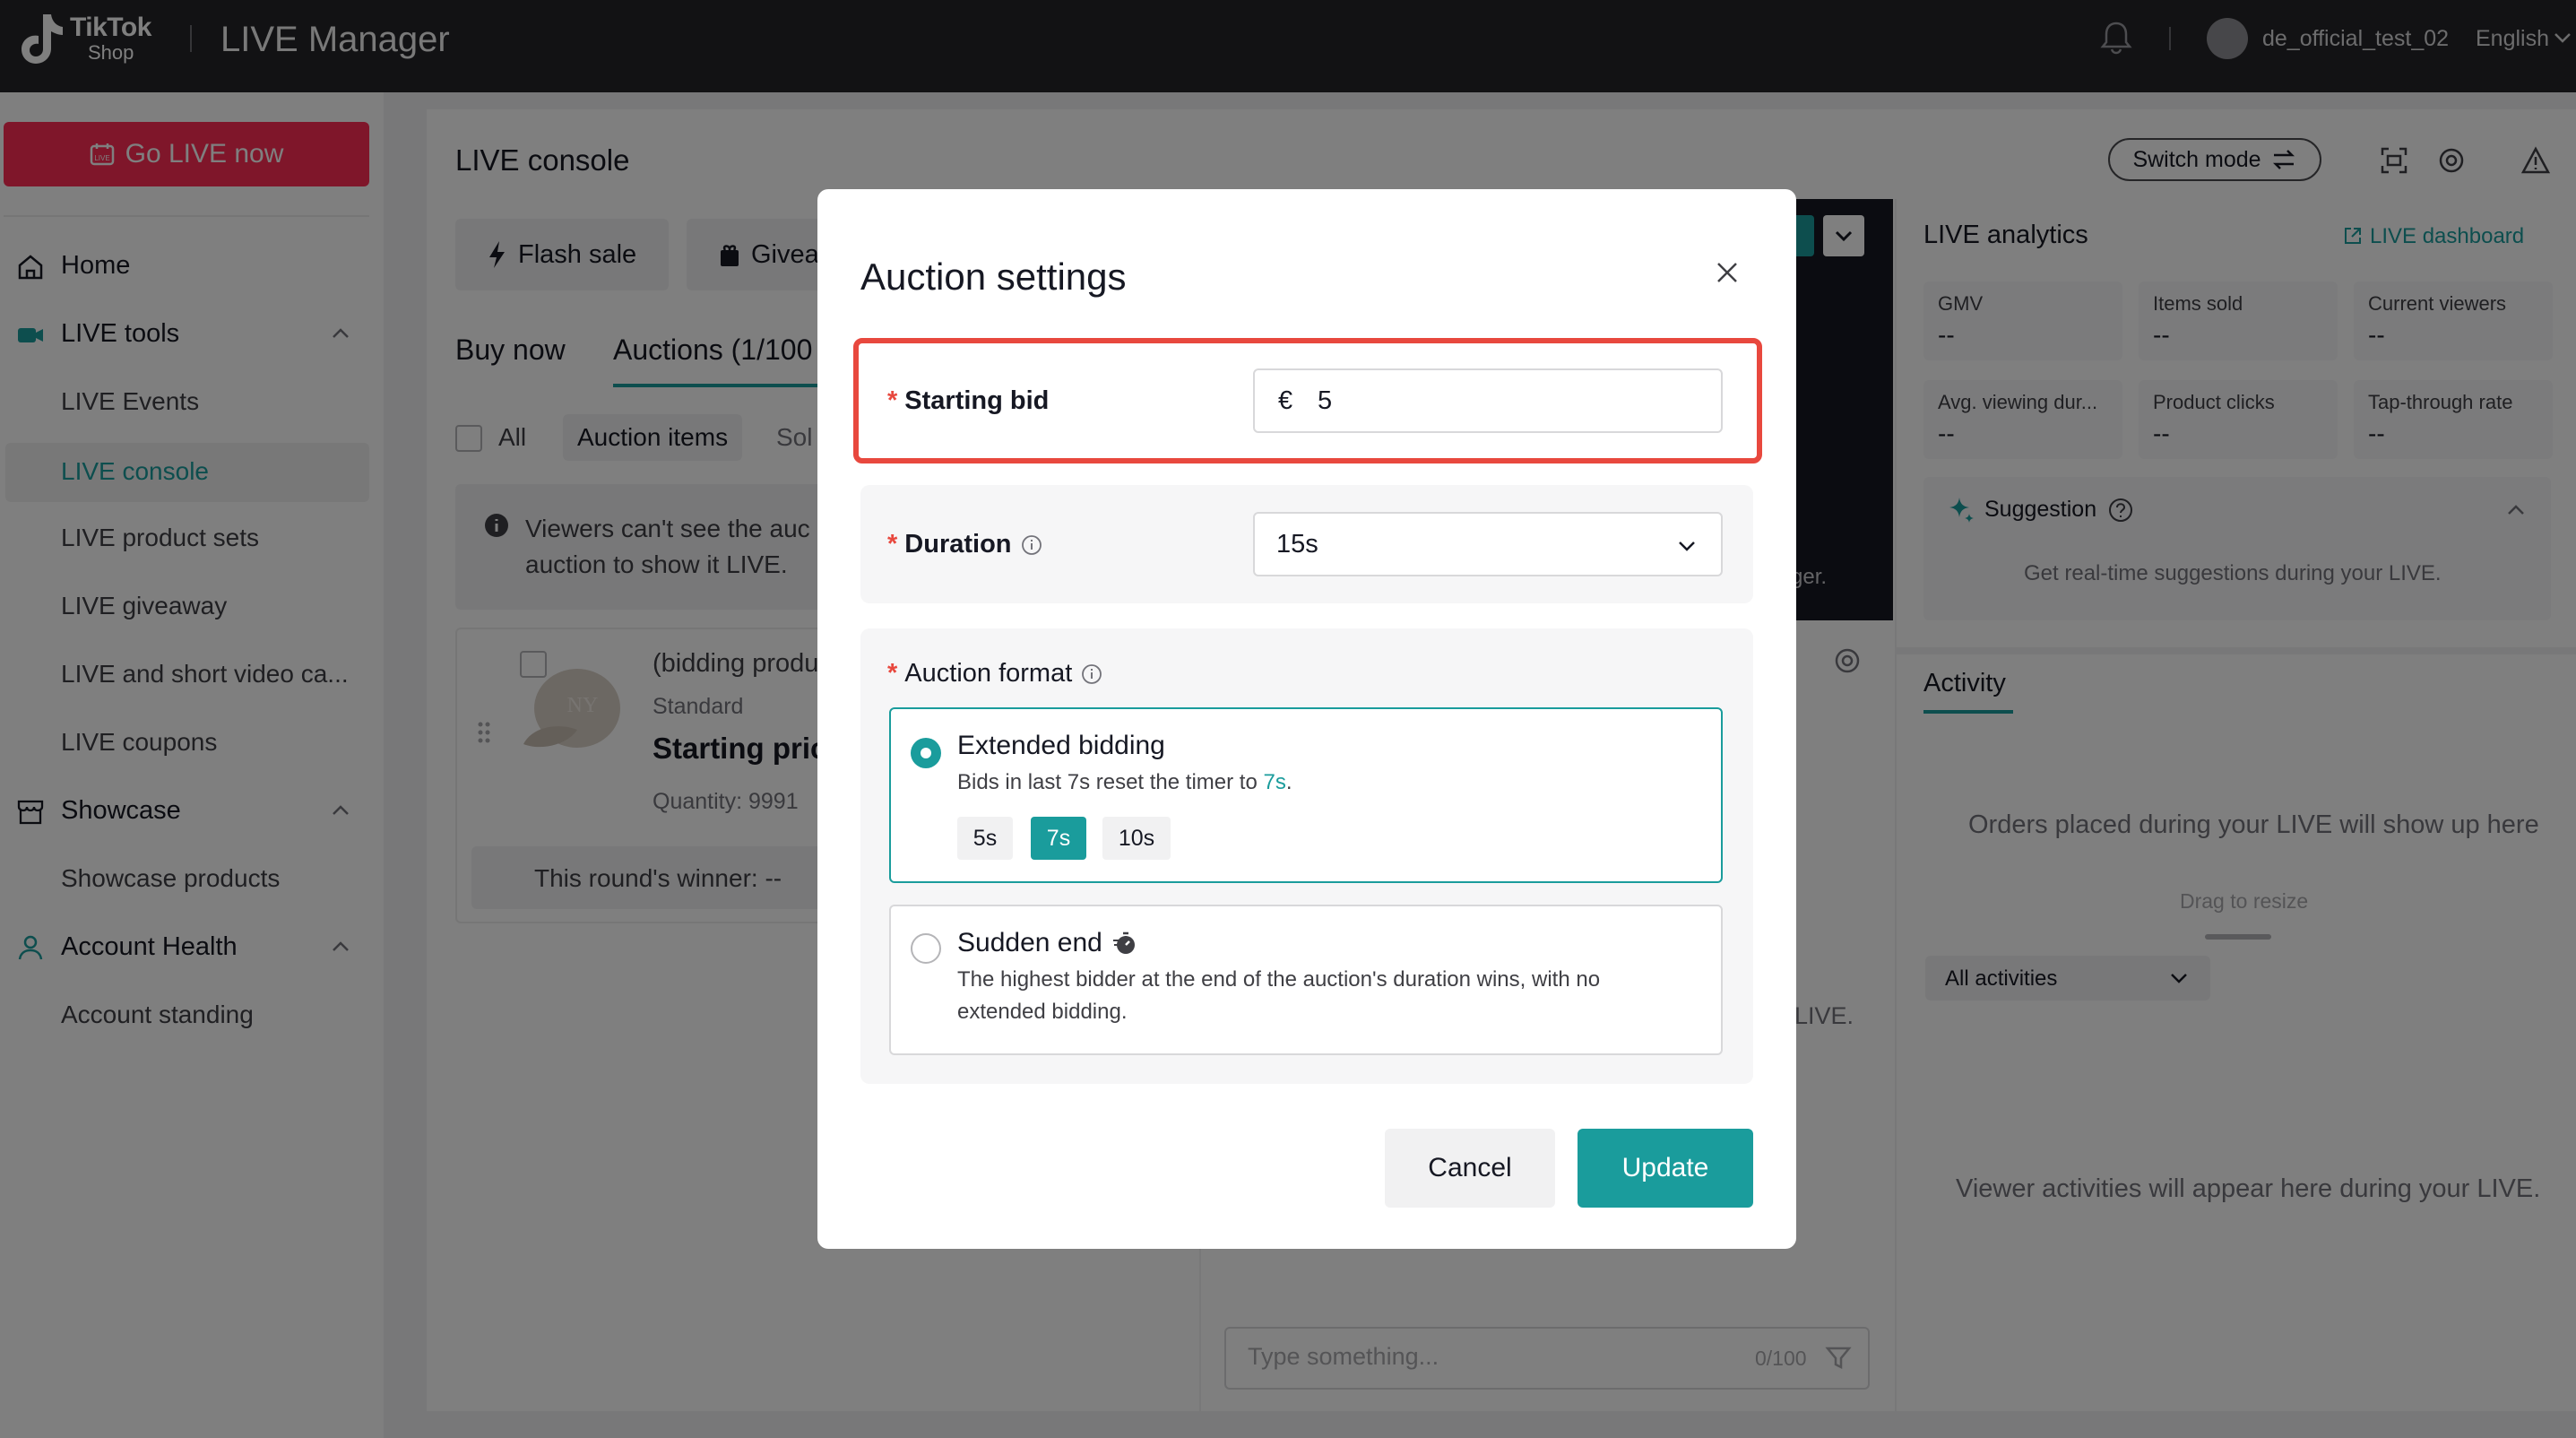  Describe the element at coordinates (1470, 1168) in the screenshot. I see `cancel-button: Cancel` at that location.